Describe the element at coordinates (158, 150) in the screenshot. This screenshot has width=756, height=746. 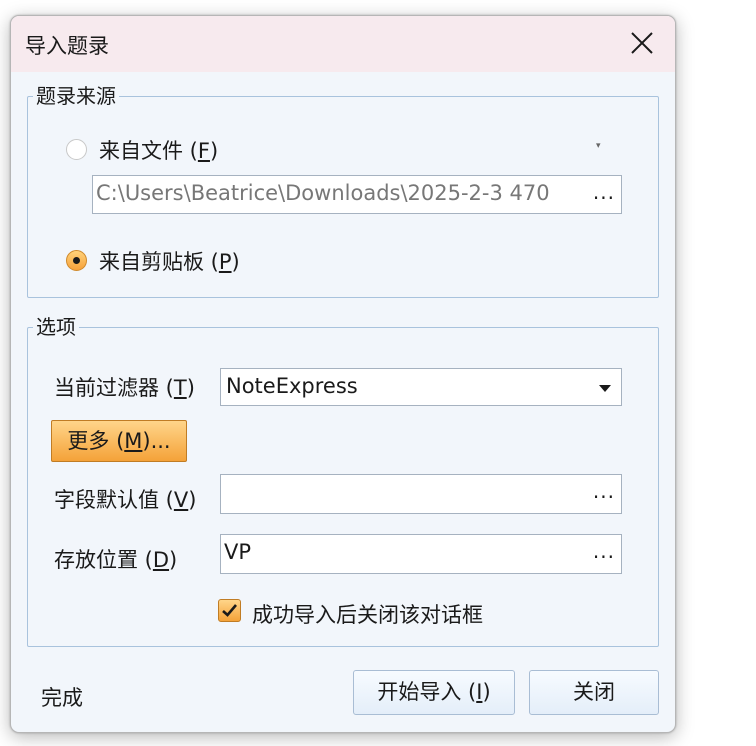
I see `from-file-label: 来自文件 (F)` at that location.